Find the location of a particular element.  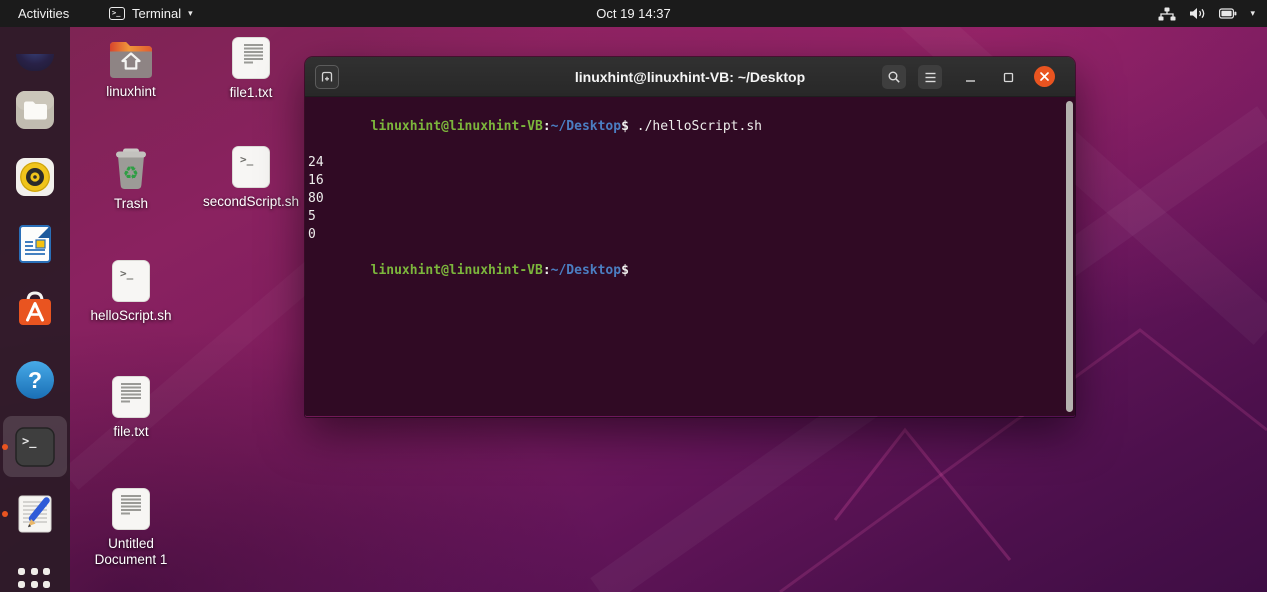

activities-button: Activities is located at coordinates (43, 13).